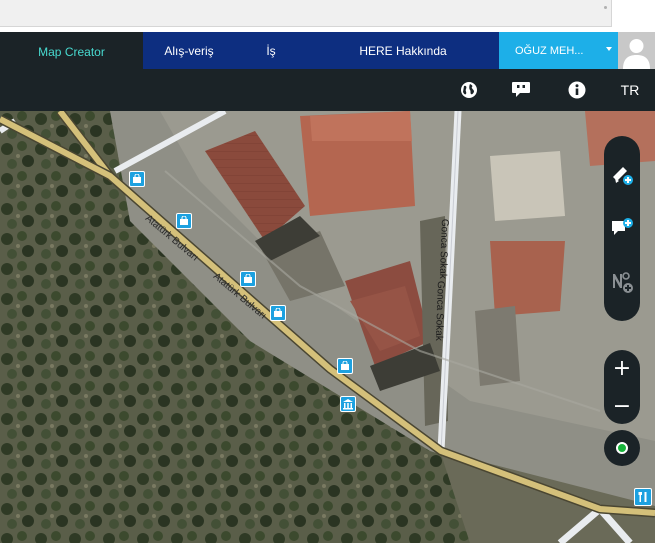 The width and height of the screenshot is (655, 543). I want to click on building-icon, so click(348, 404).